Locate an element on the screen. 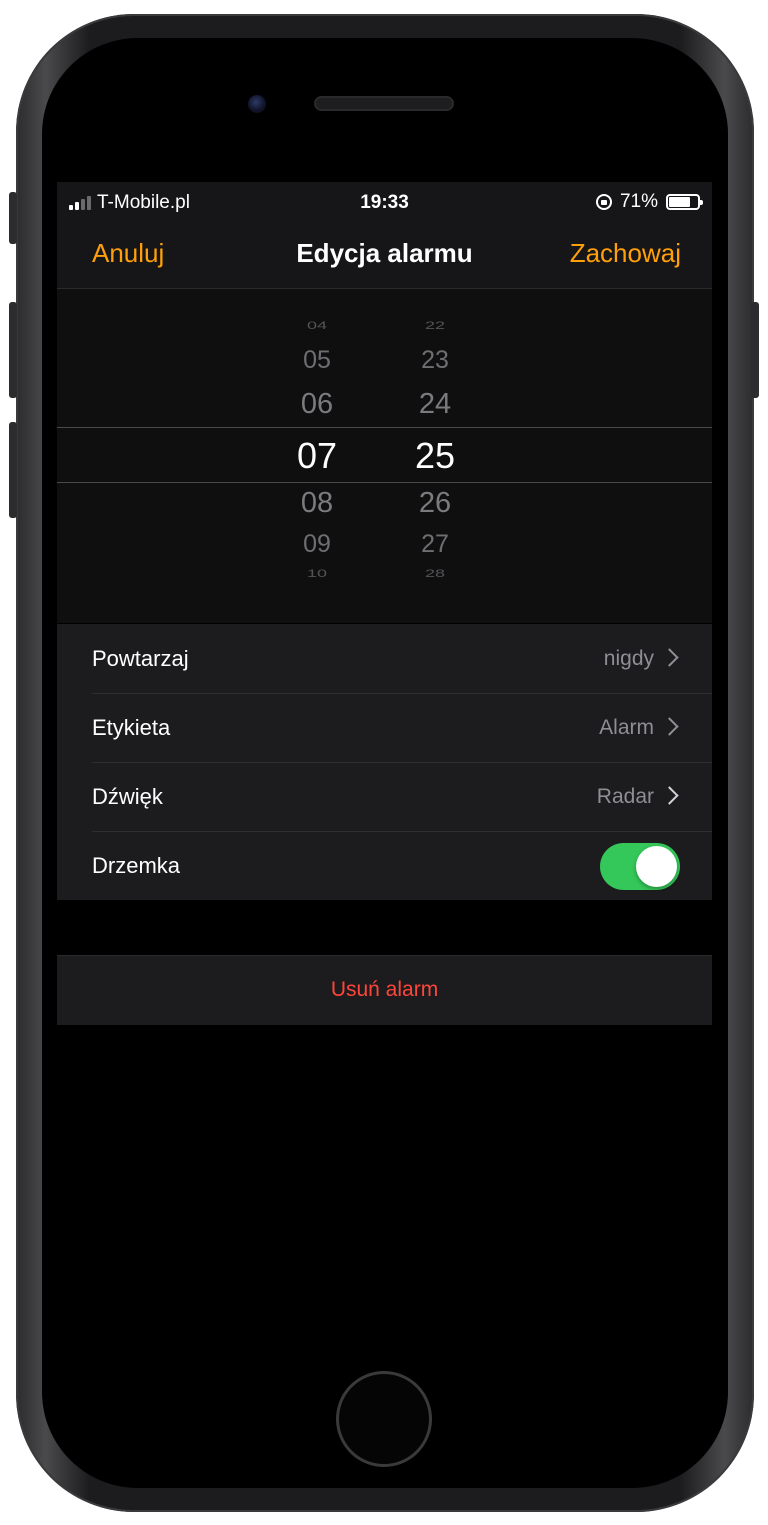  repeat-value: nigdy is located at coordinates (628, 658).